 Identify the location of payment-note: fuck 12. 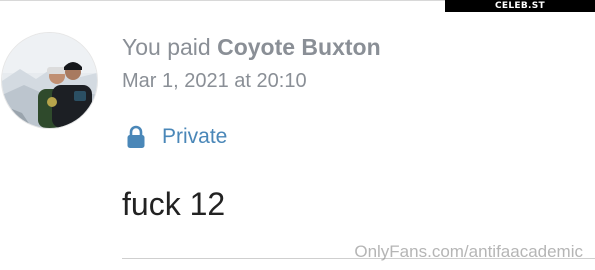
(174, 204).